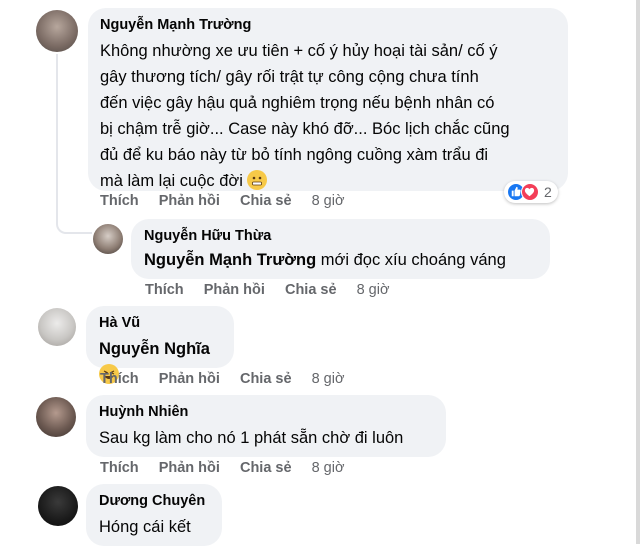 The height and width of the screenshot is (546, 640). Describe the element at coordinates (160, 323) in the screenshot. I see `comment-author: Hà Vũ` at that location.